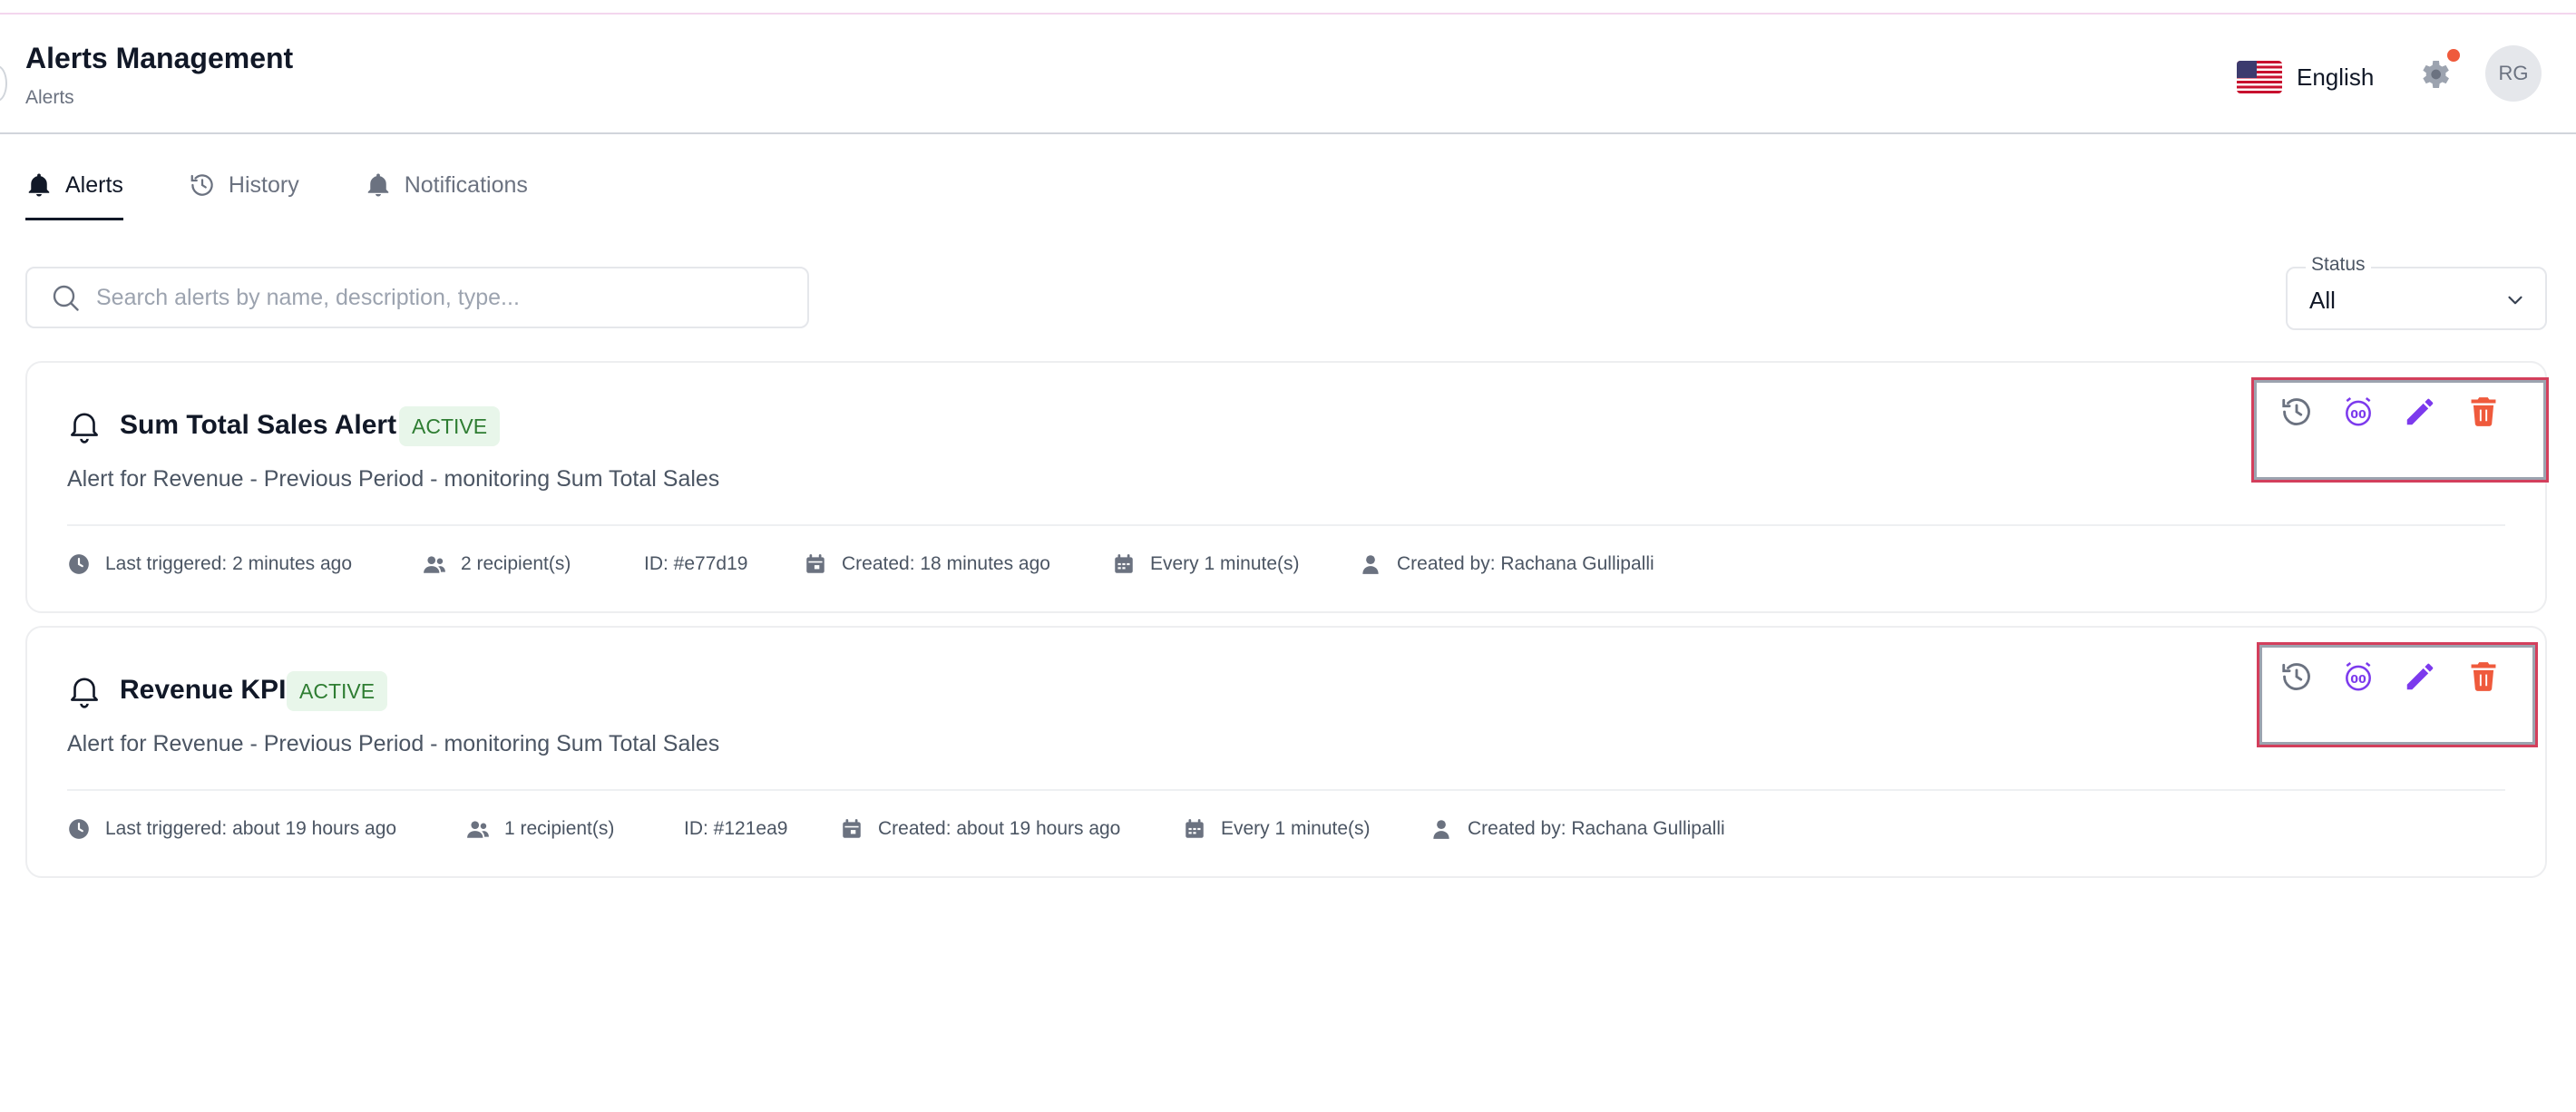 The width and height of the screenshot is (2576, 1112). What do you see at coordinates (2453, 56) in the screenshot?
I see `notification-dot` at bounding box center [2453, 56].